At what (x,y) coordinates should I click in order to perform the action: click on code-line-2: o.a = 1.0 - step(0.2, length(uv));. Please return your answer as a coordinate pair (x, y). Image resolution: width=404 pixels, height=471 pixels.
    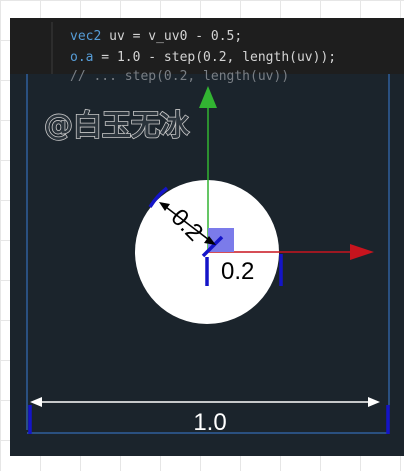
    Looking at the image, I should click on (203, 57).